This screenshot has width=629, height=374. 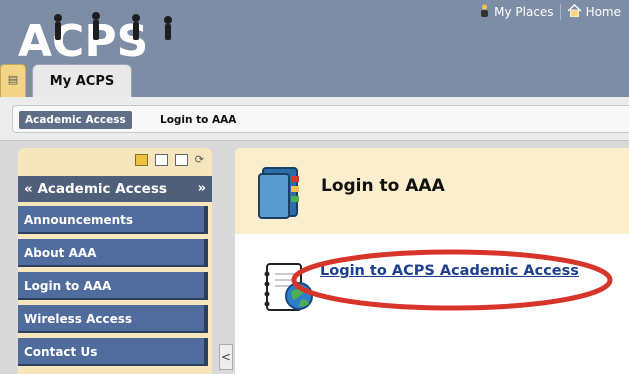 What do you see at coordinates (320, 119) in the screenshot?
I see `breadcrumb: Academic Access Login to AAA` at bounding box center [320, 119].